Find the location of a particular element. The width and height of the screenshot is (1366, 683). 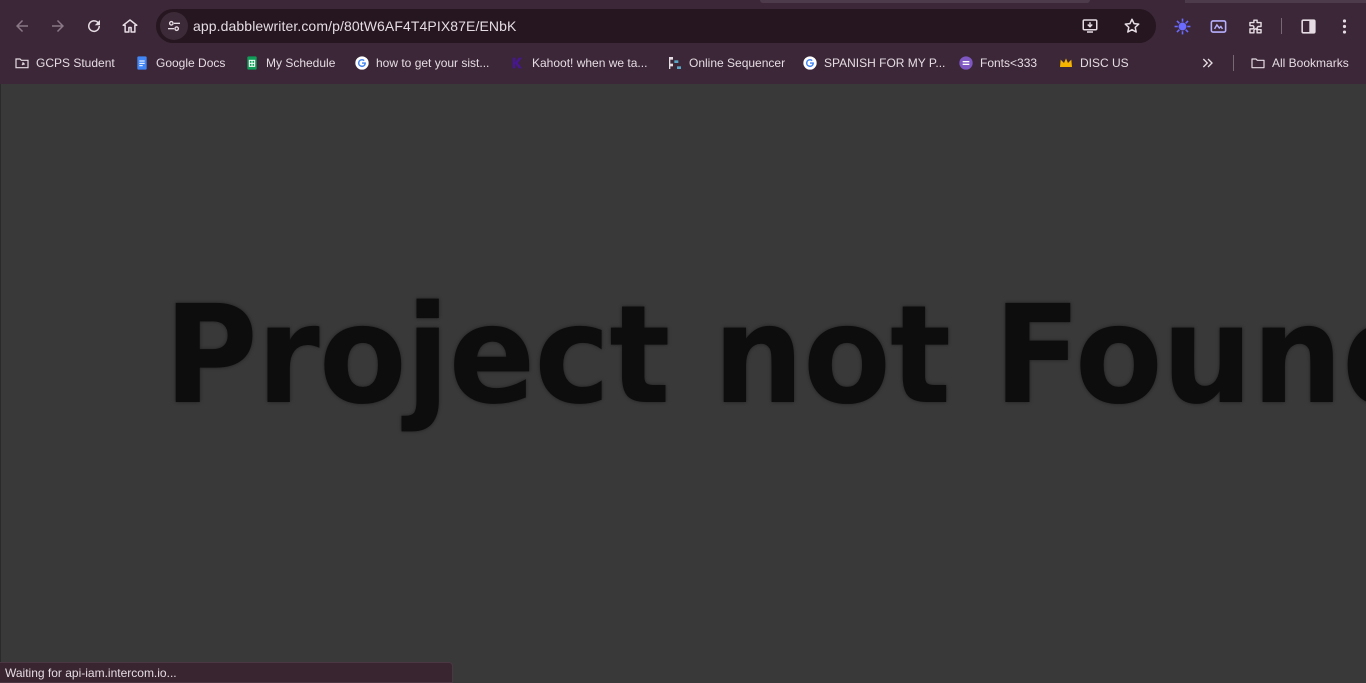

chevron-double-right-icon is located at coordinates (1208, 63).